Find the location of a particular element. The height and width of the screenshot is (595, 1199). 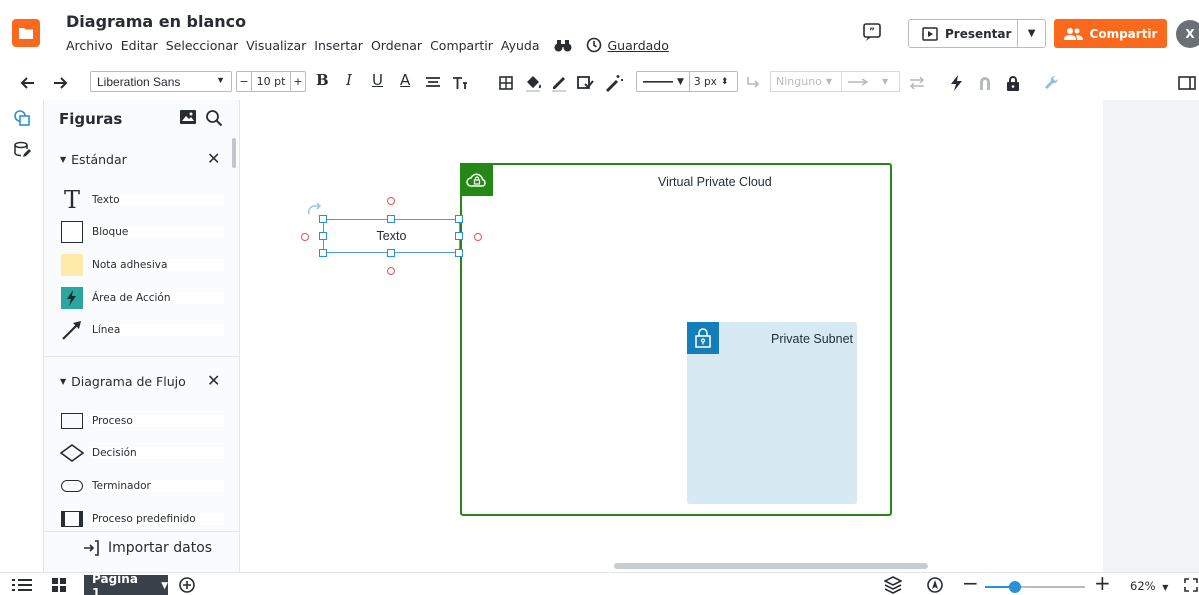

add-page-icon is located at coordinates (187, 585).